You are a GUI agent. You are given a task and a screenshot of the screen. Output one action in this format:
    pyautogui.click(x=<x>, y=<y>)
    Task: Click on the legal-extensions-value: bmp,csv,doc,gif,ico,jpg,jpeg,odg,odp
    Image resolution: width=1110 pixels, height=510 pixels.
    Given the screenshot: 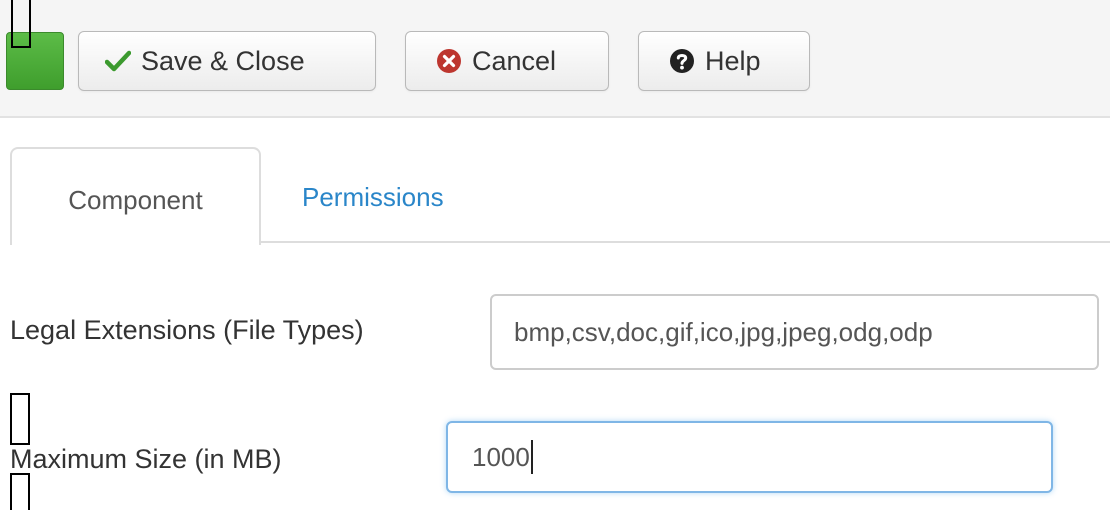 What is the action you would take?
    pyautogui.click(x=723, y=331)
    